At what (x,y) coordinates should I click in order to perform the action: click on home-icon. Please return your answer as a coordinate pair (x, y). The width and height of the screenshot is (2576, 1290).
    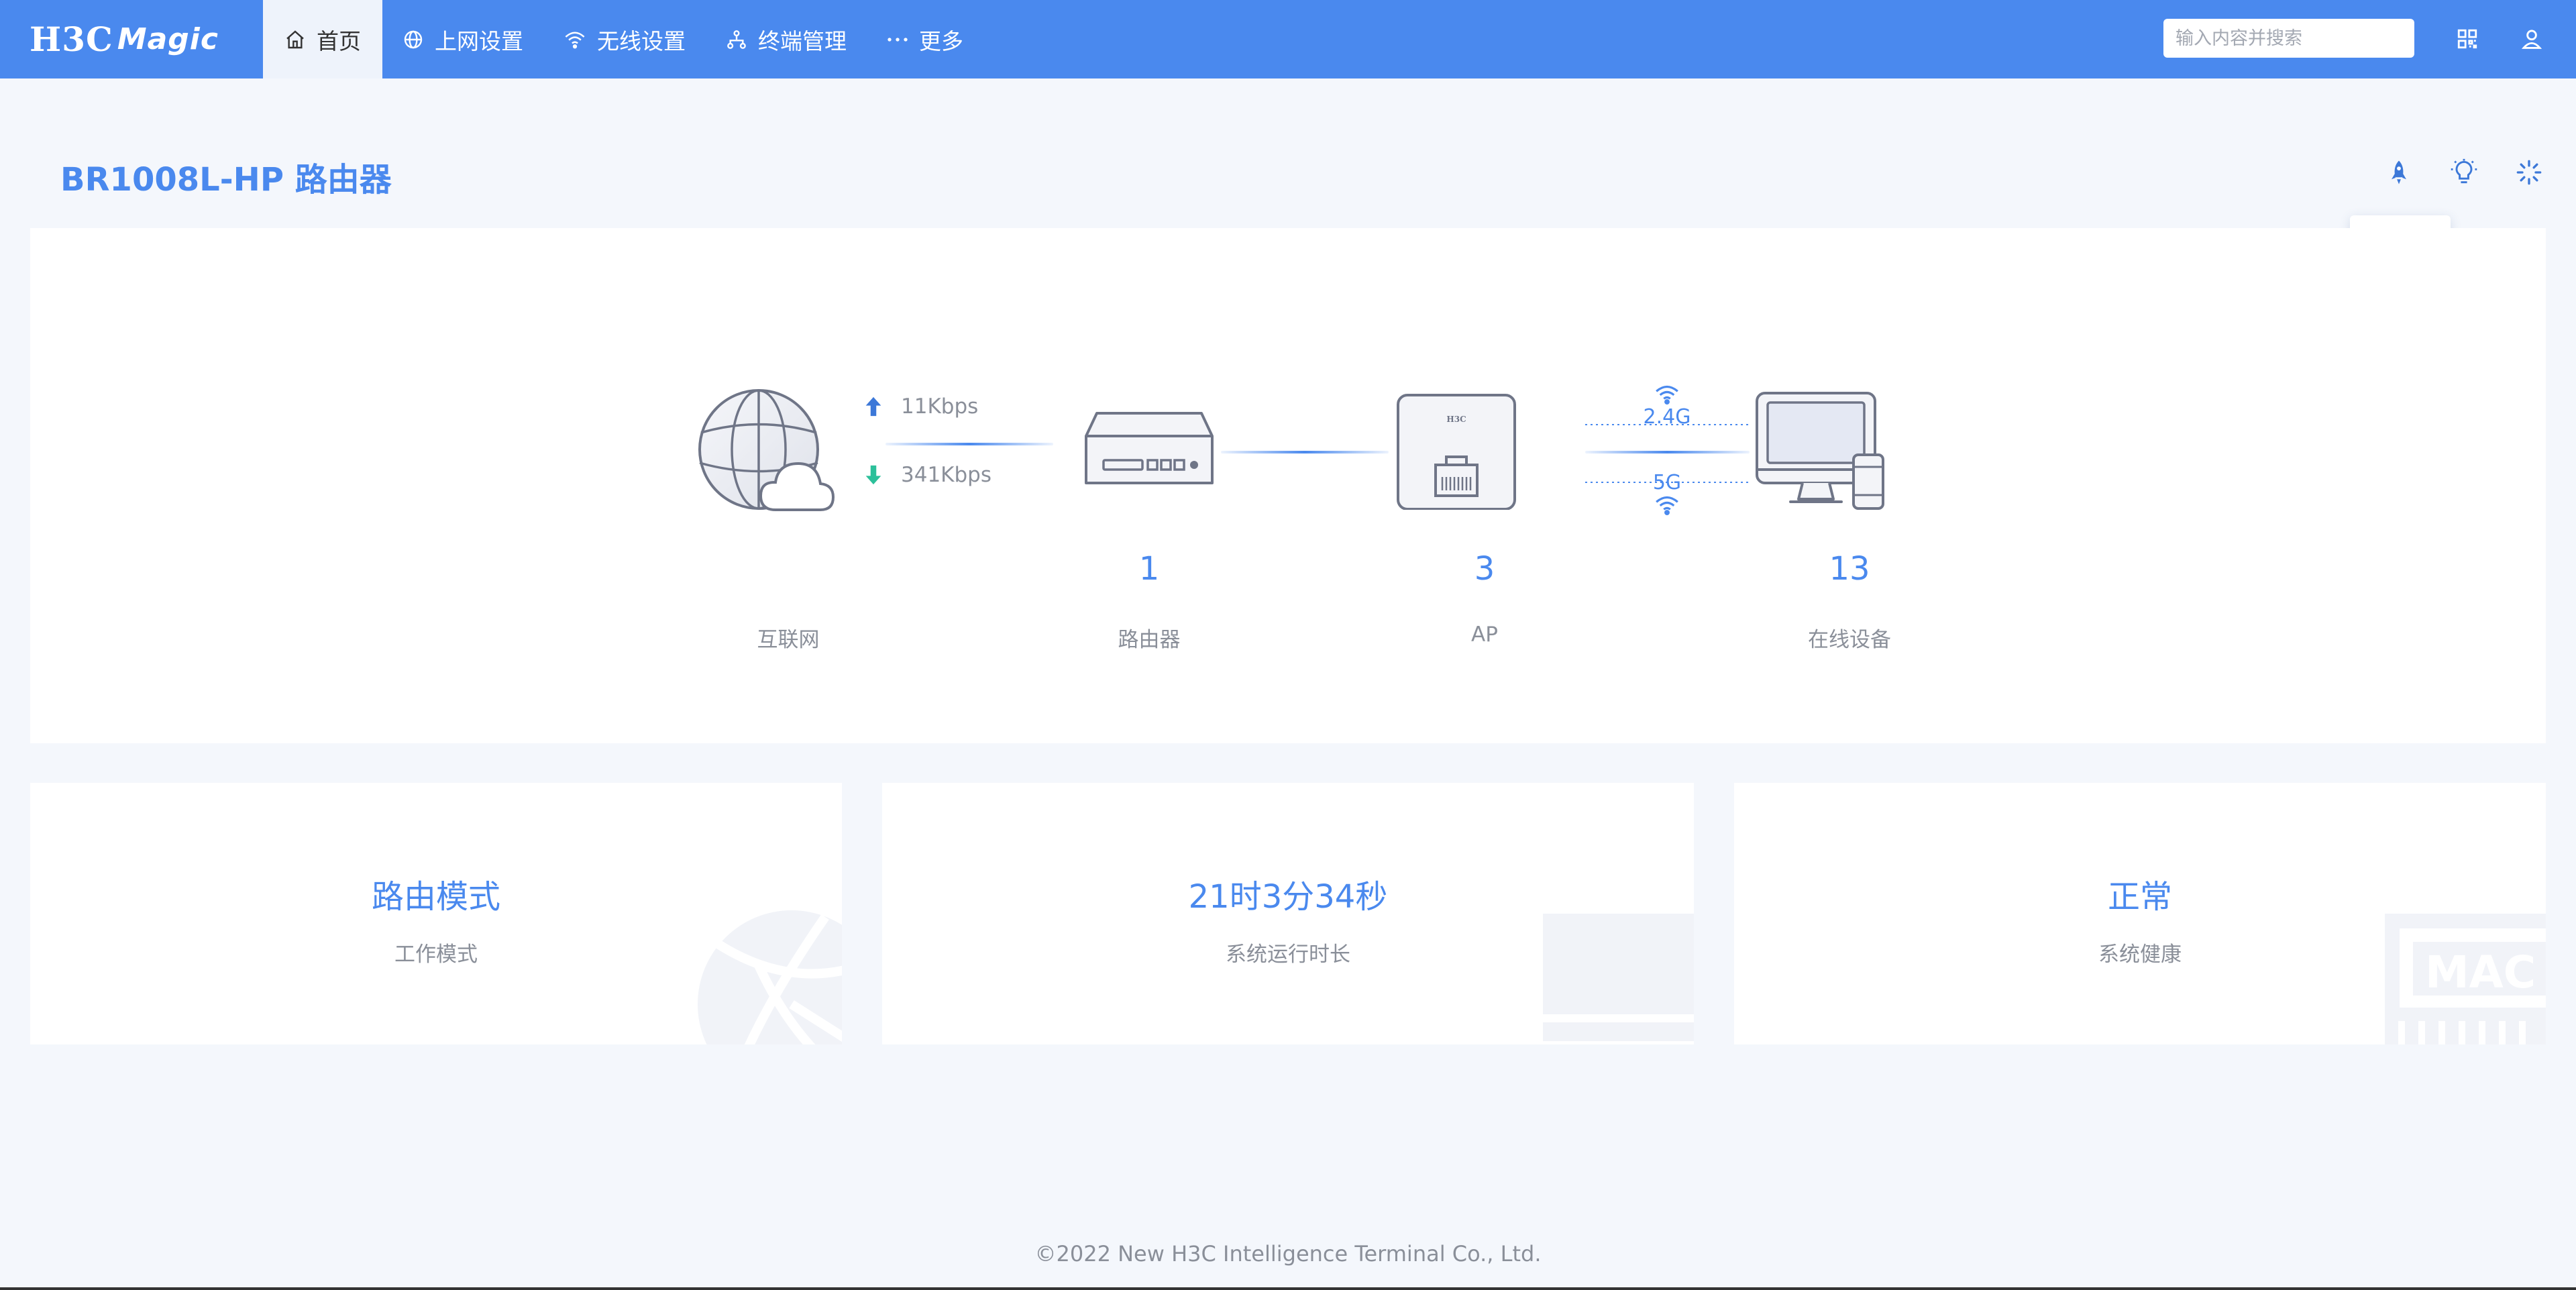
    Looking at the image, I should click on (295, 39).